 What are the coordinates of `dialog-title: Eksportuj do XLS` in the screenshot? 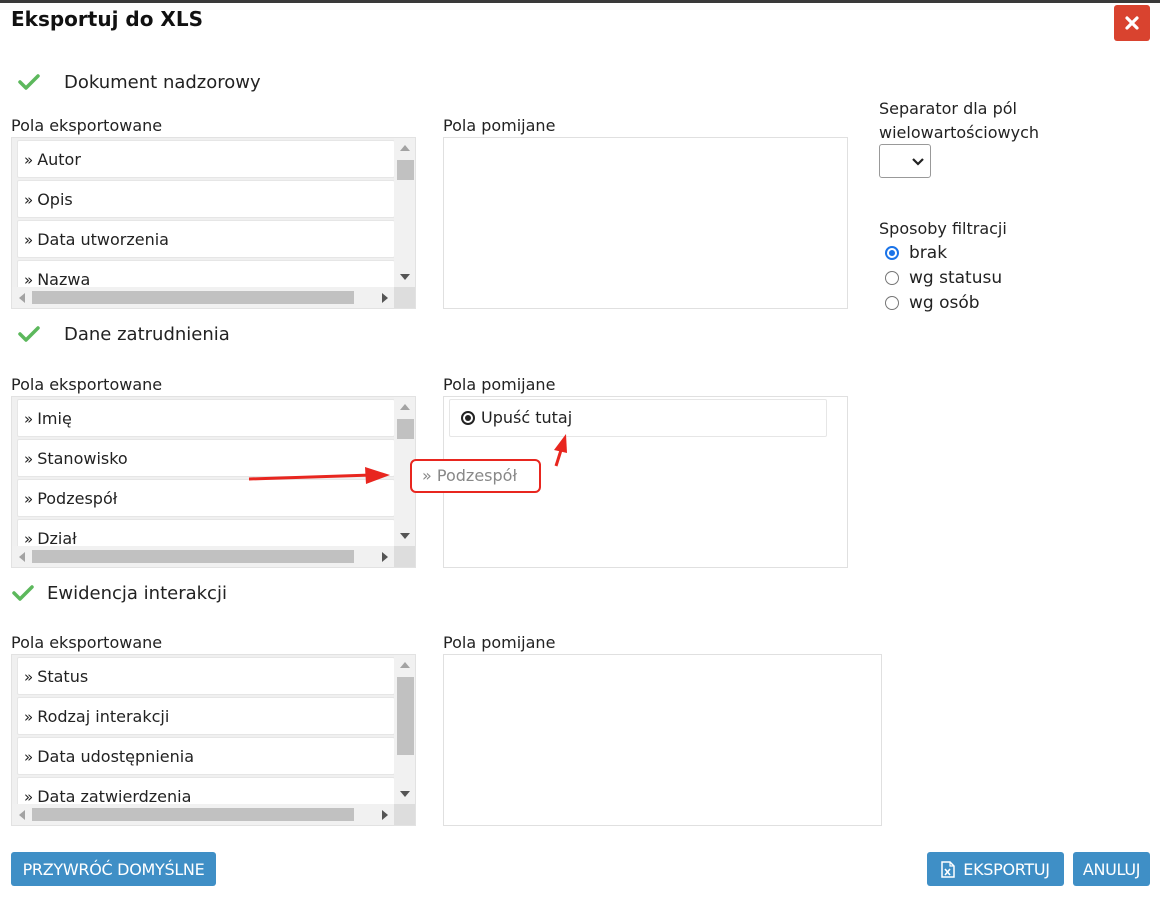 It's located at (107, 19).